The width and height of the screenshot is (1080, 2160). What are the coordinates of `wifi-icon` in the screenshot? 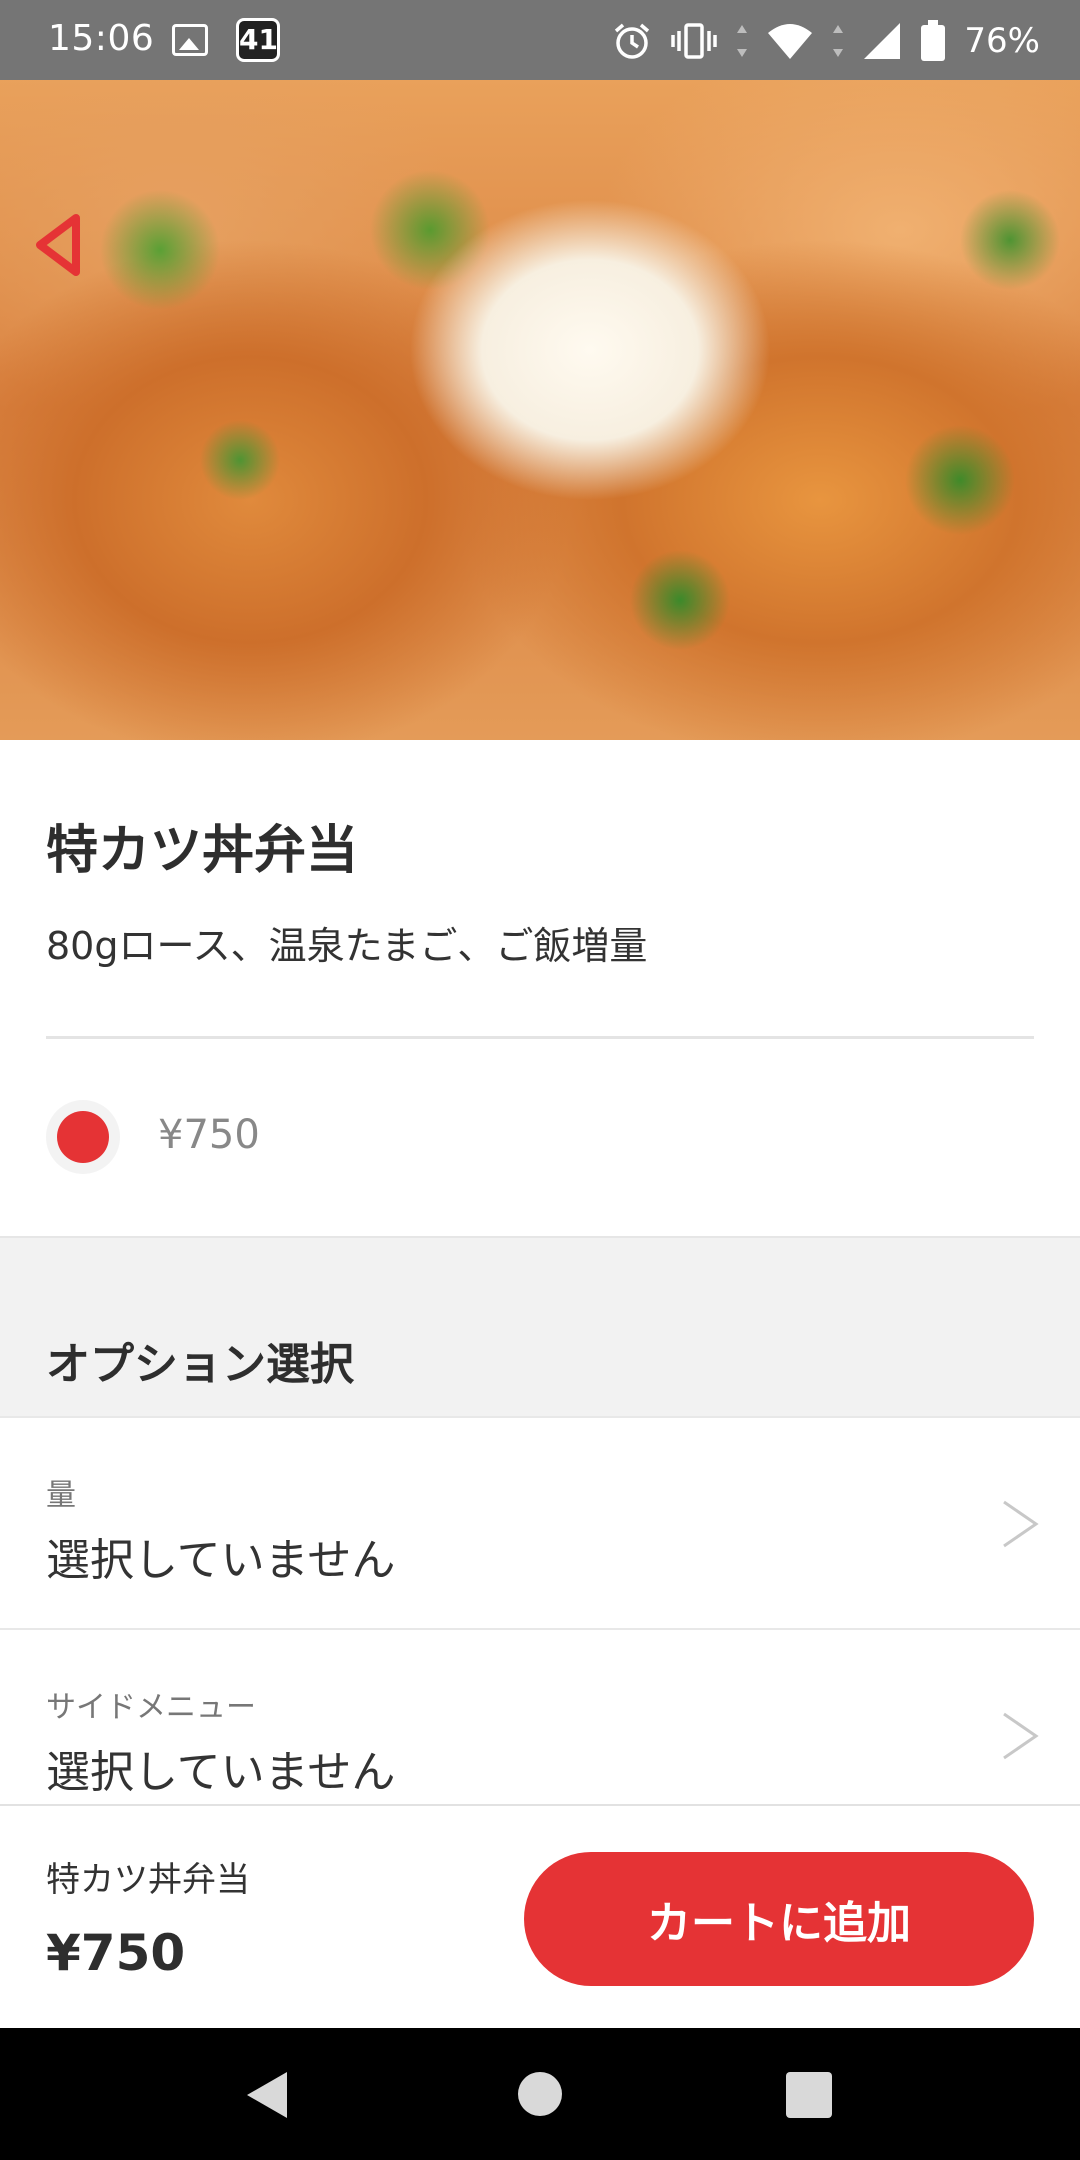 It's located at (790, 41).